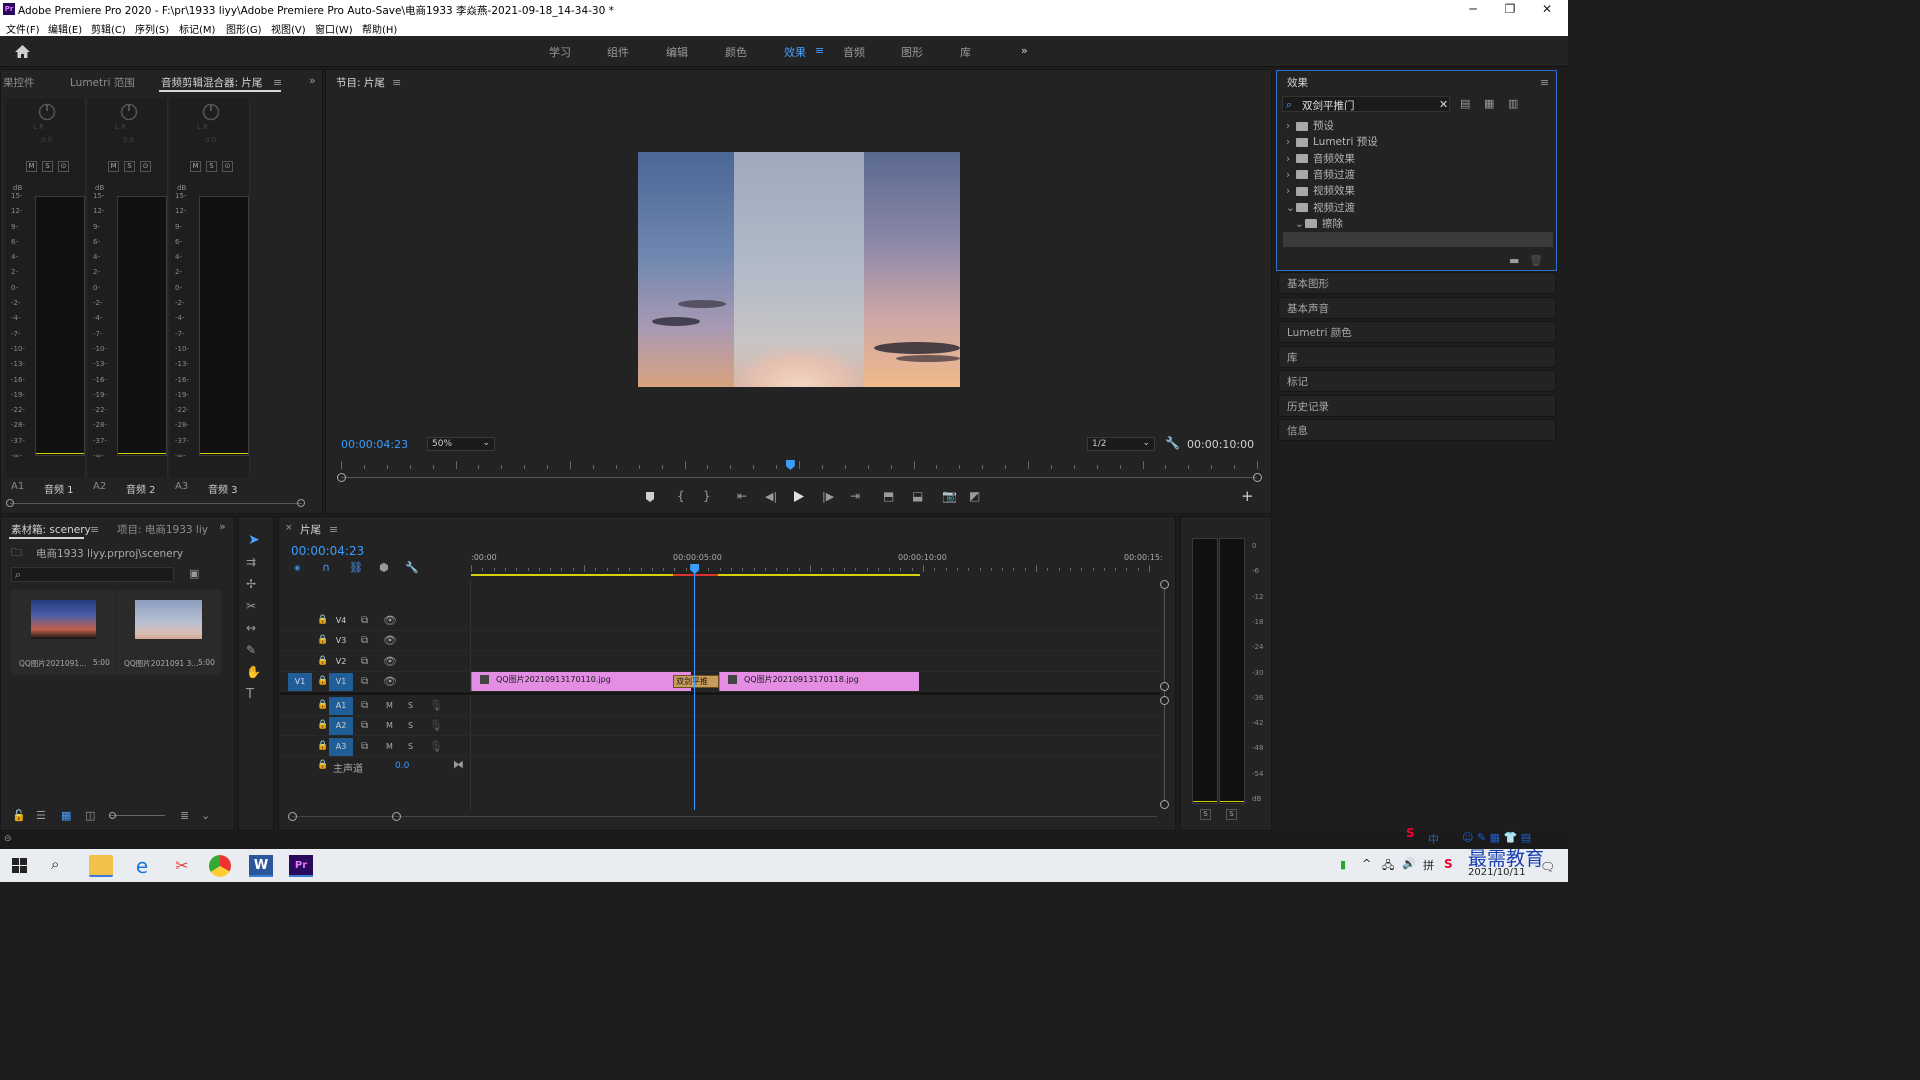  I want to click on chevron-down-icon: ⌄, so click(1291, 208).